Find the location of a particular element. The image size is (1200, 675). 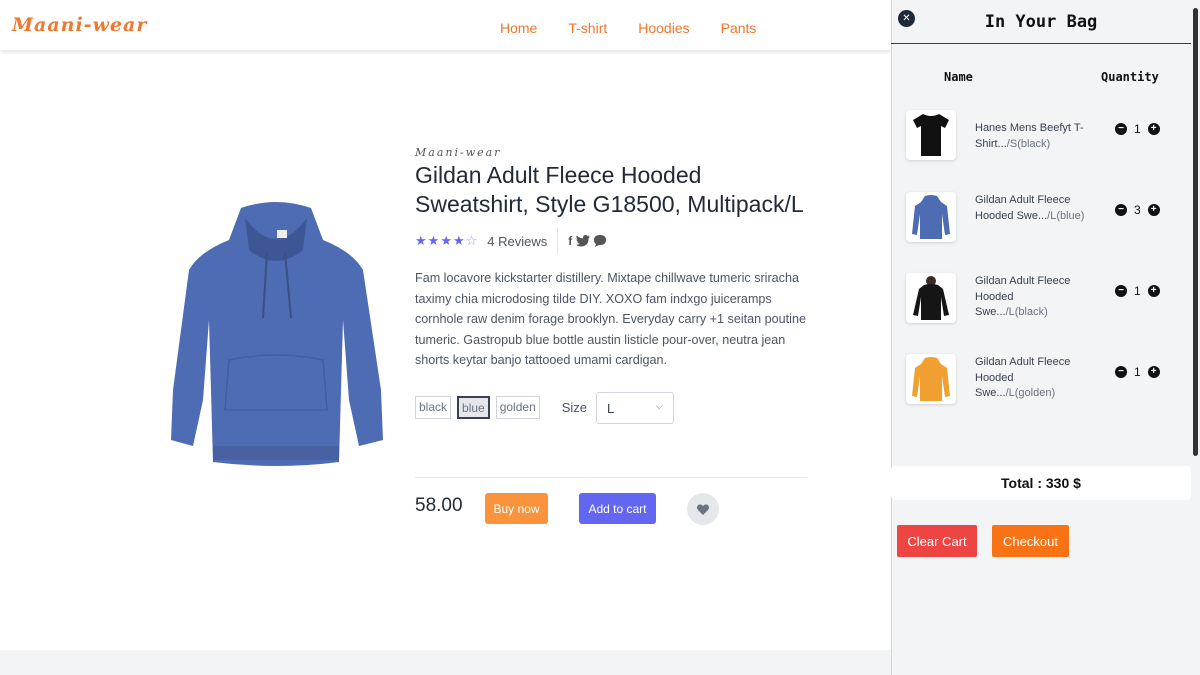

cart-total: Total : 330 $ is located at coordinates (1041, 483).